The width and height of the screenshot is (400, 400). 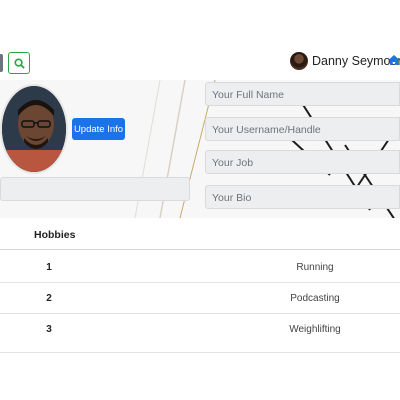 What do you see at coordinates (315, 329) in the screenshot?
I see `hobby-cell: Weighlifting` at bounding box center [315, 329].